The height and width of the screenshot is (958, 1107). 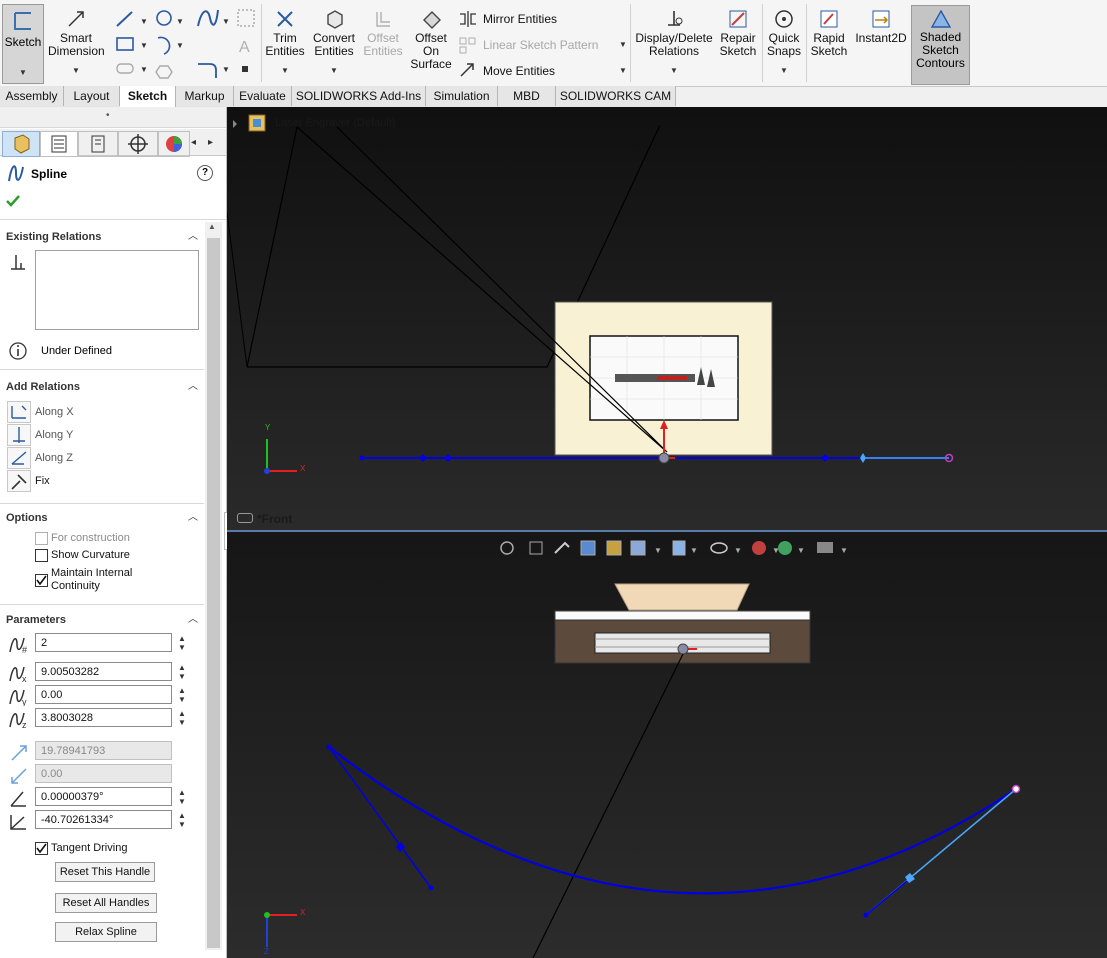 I want to click on relation-along-x: Along X, so click(x=54, y=412).